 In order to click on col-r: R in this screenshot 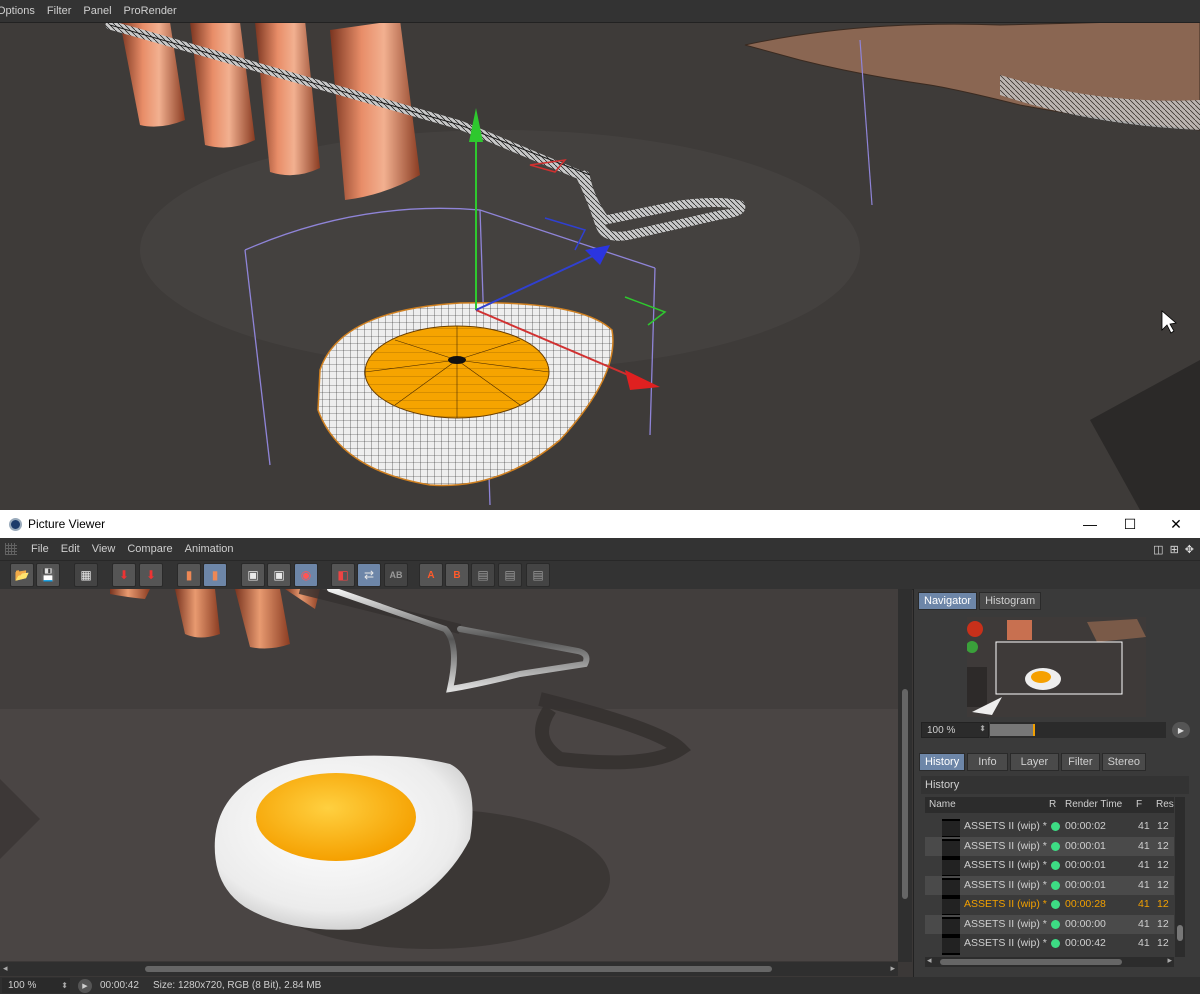, I will do `click(1052, 804)`.